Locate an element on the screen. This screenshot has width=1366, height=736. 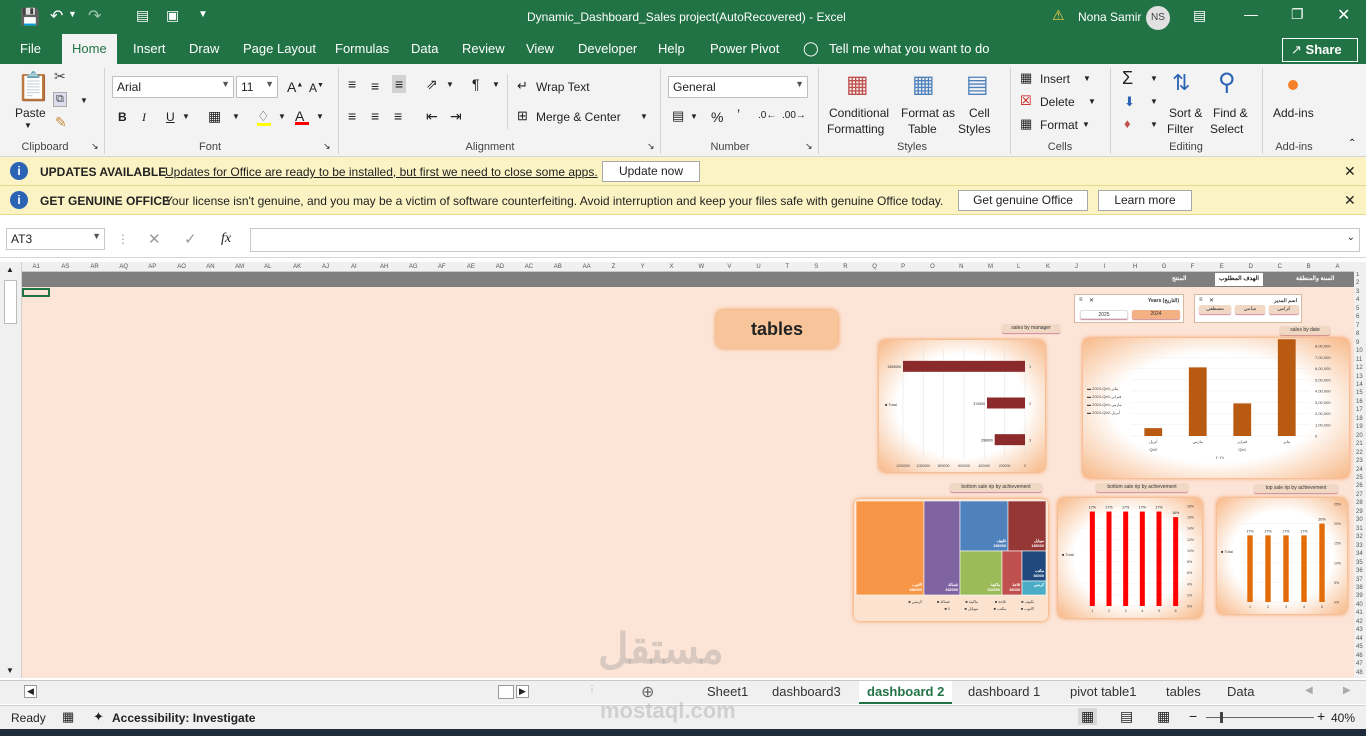
row-header: 26 is located at coordinates (1359, 486).